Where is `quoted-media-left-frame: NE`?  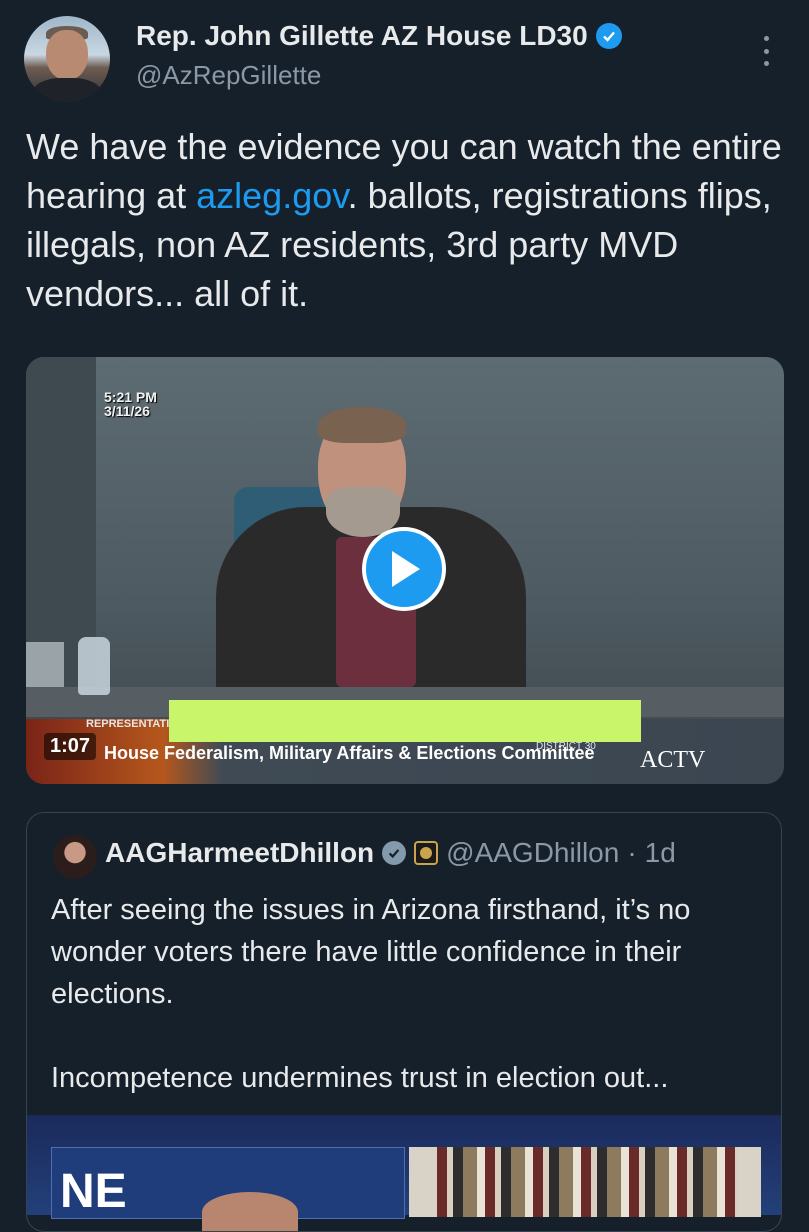
quoted-media-left-frame: NE is located at coordinates (228, 1189).